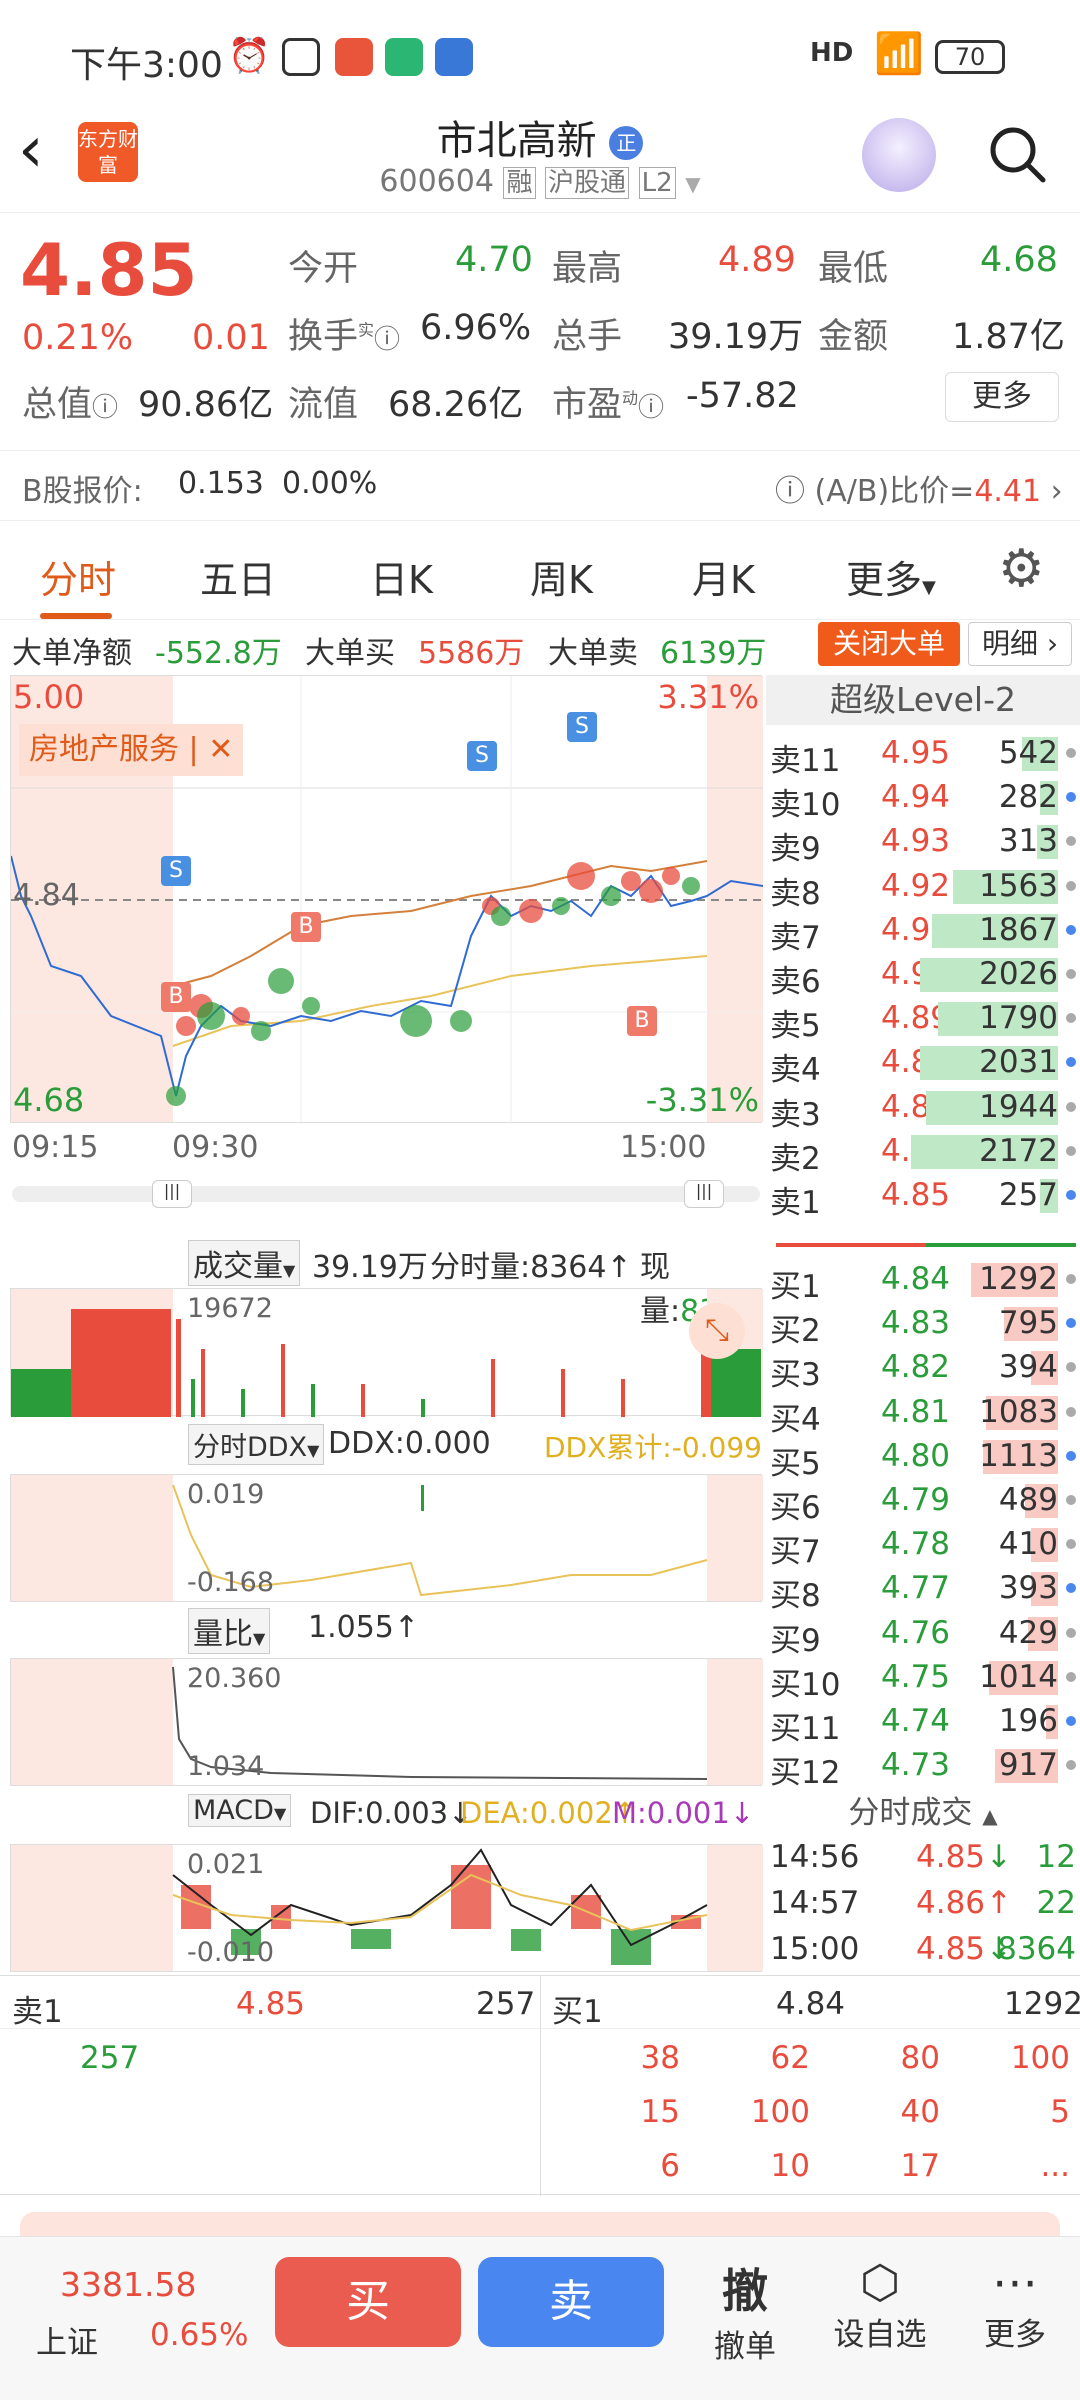  I want to click on bid-row: 买5 4.80 1113, so click(923, 1458).